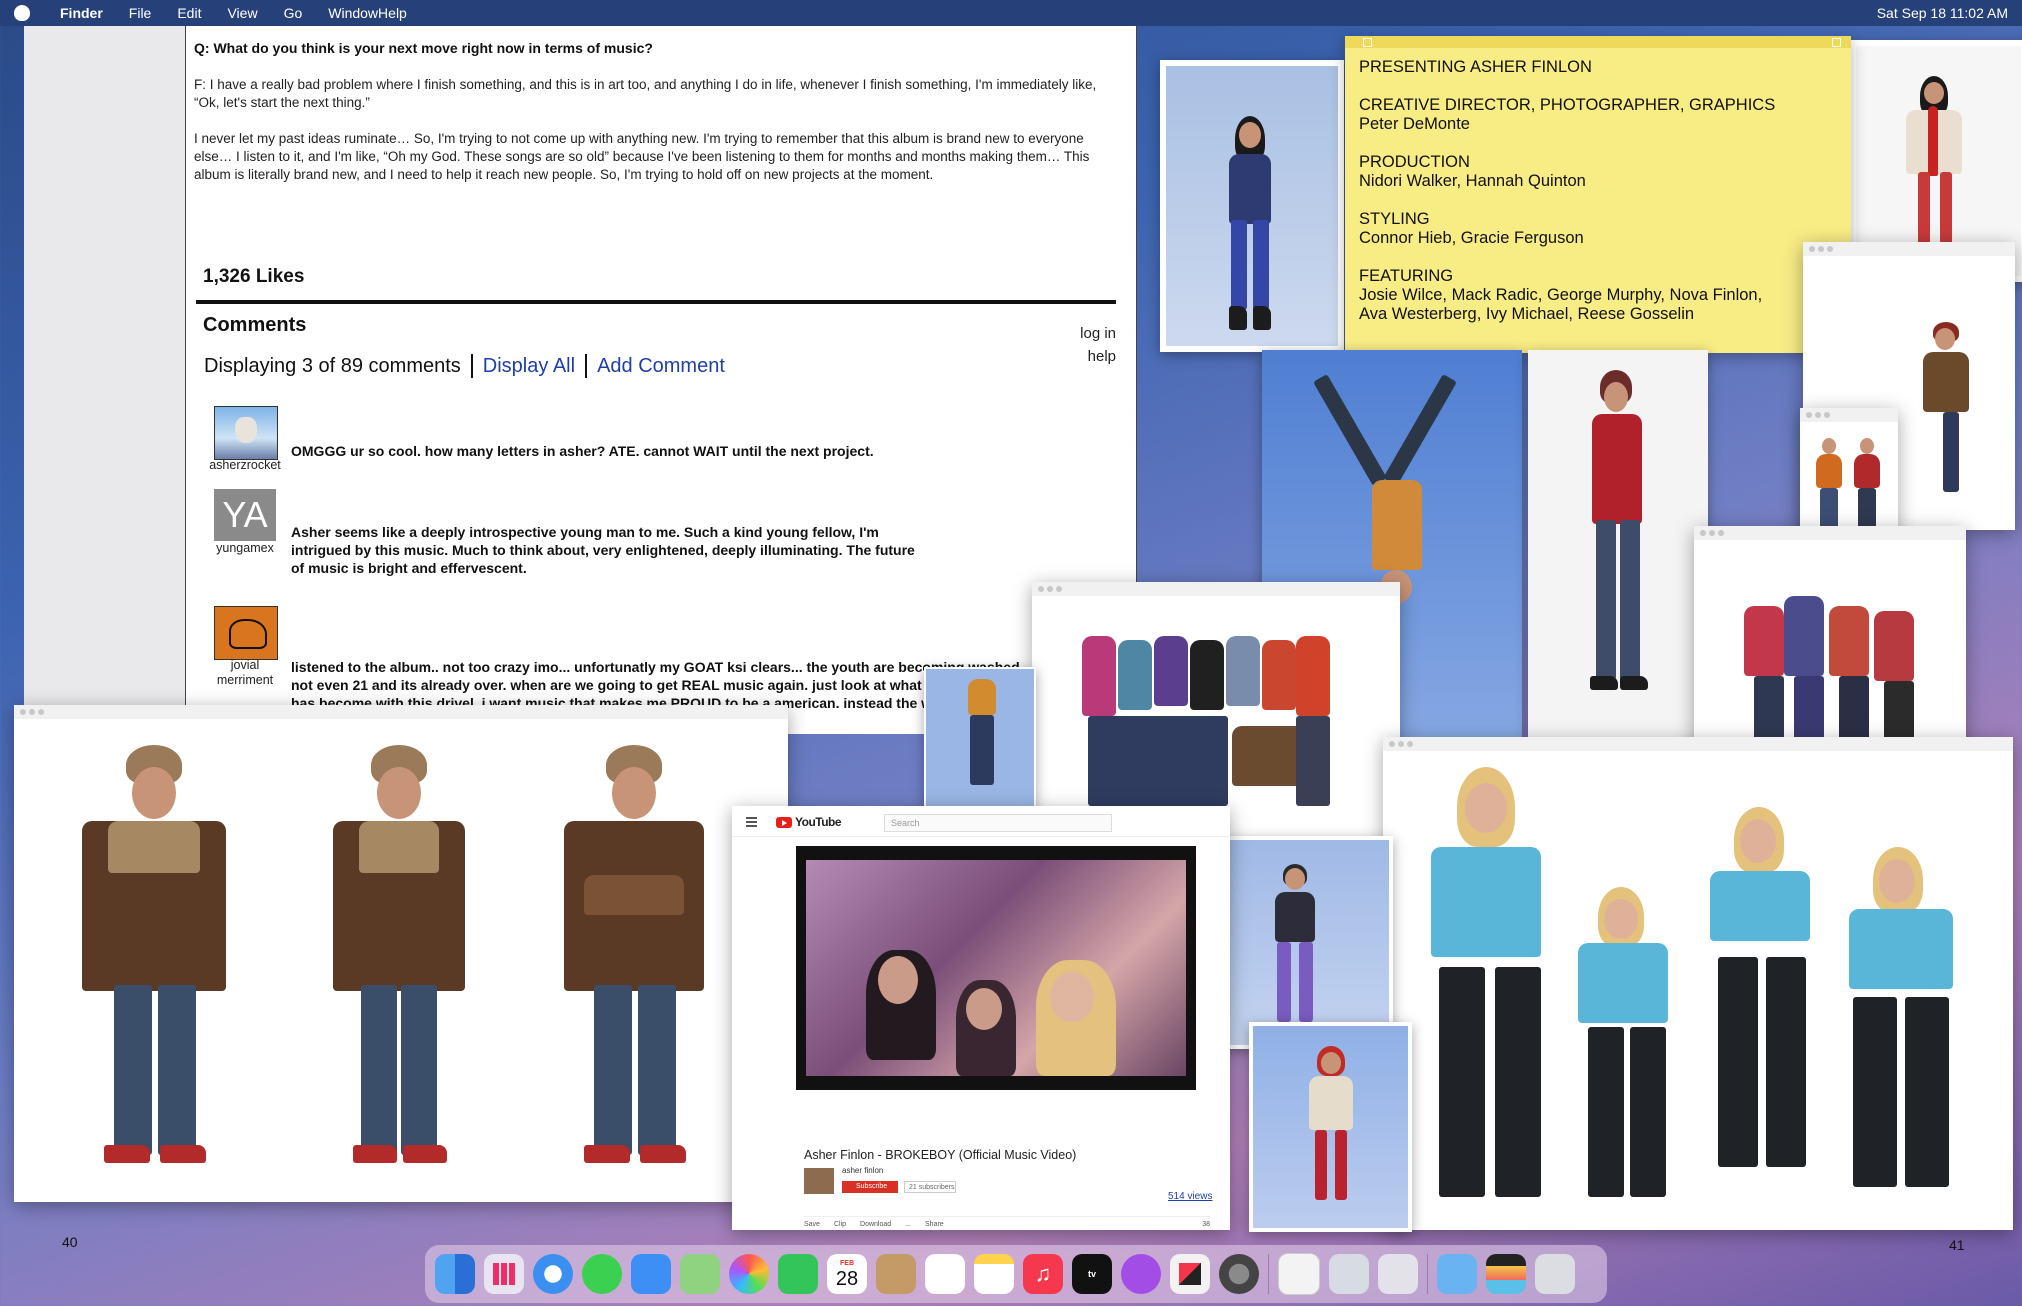 The width and height of the screenshot is (2022, 1306). Describe the element at coordinates (875, 1224) in the screenshot. I see `download-button: Download` at that location.